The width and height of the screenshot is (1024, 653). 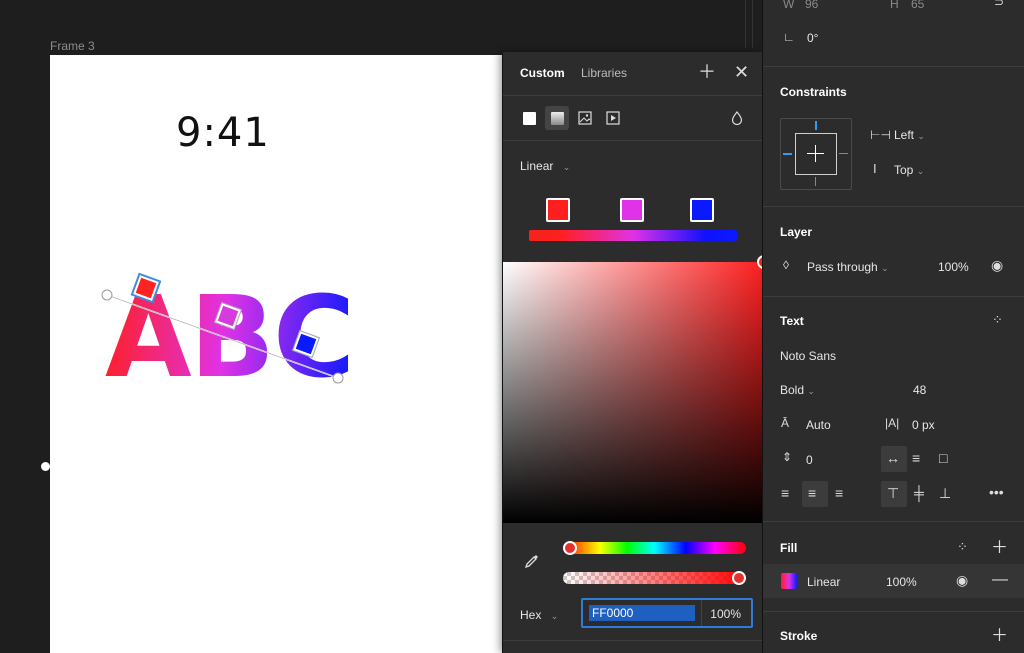 I want to click on blend-mode-dropdown: Pass through ⌄, so click(x=848, y=267).